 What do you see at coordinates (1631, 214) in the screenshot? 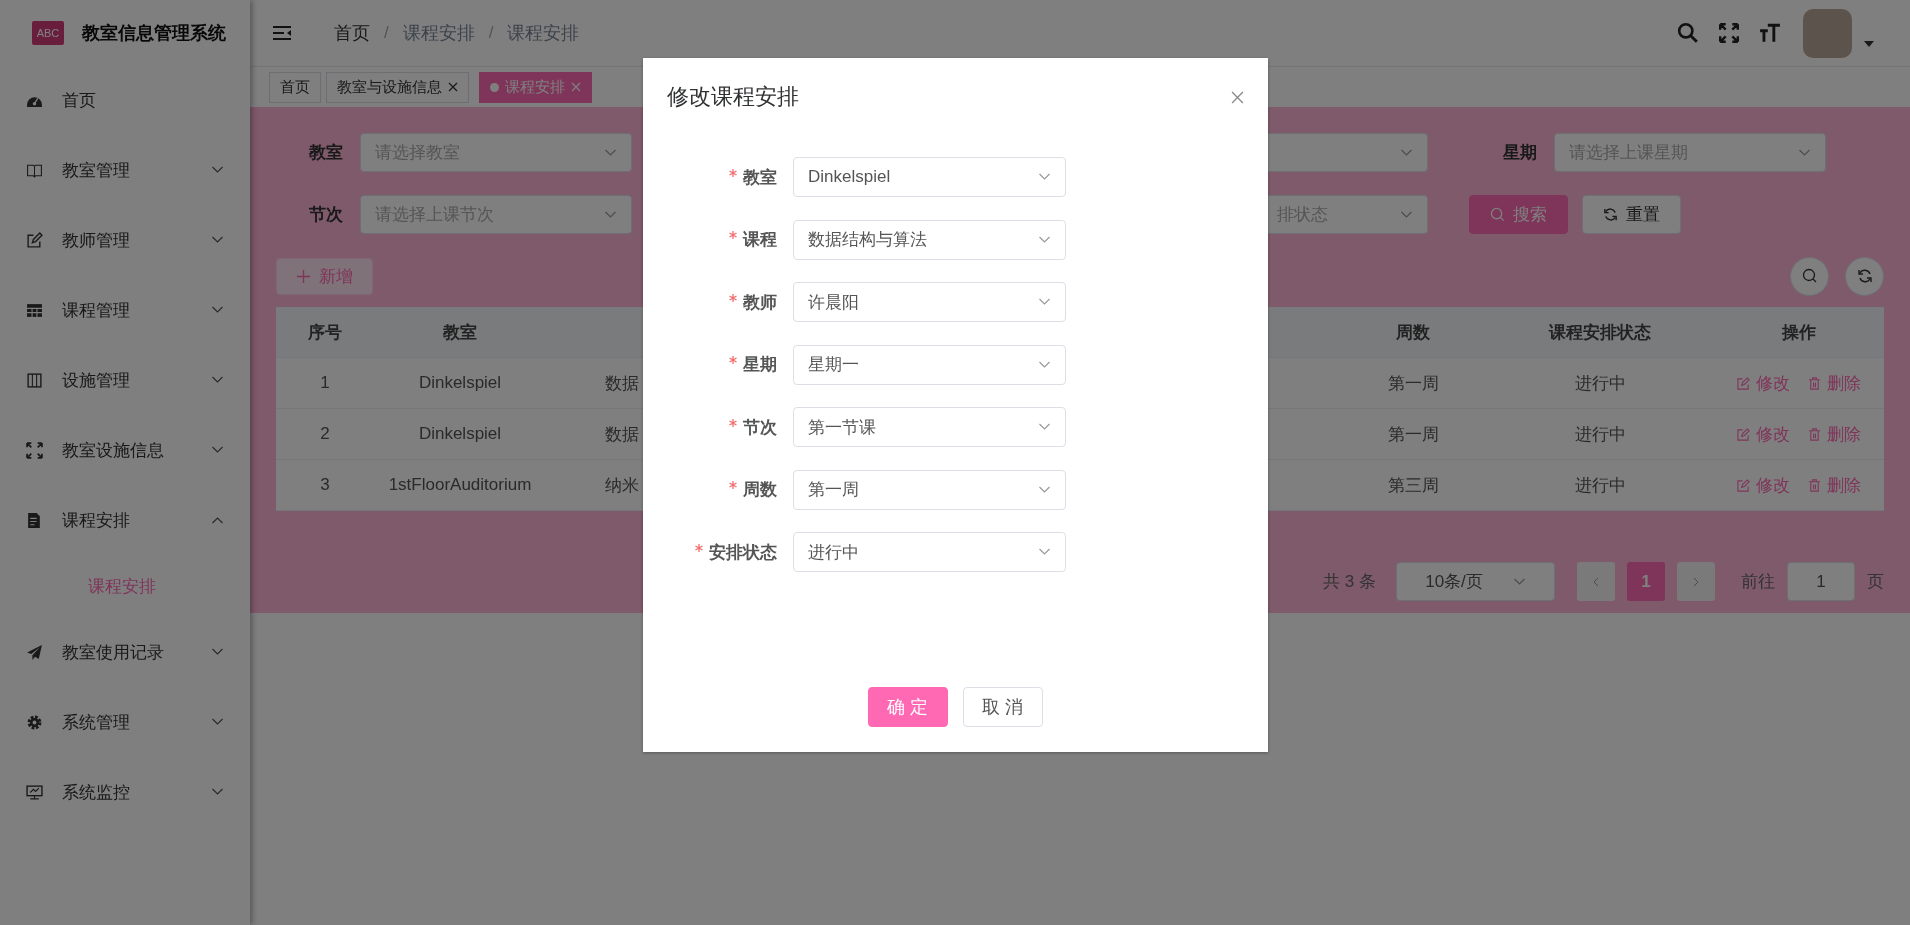
I see `reset-button: 重置` at bounding box center [1631, 214].